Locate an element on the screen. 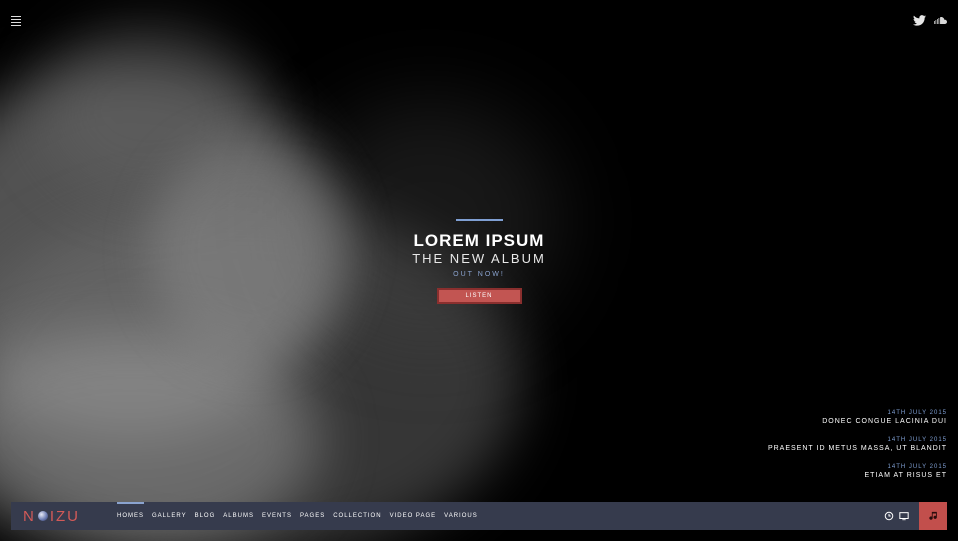  nav-item-various: VARIOUS is located at coordinates (461, 516).